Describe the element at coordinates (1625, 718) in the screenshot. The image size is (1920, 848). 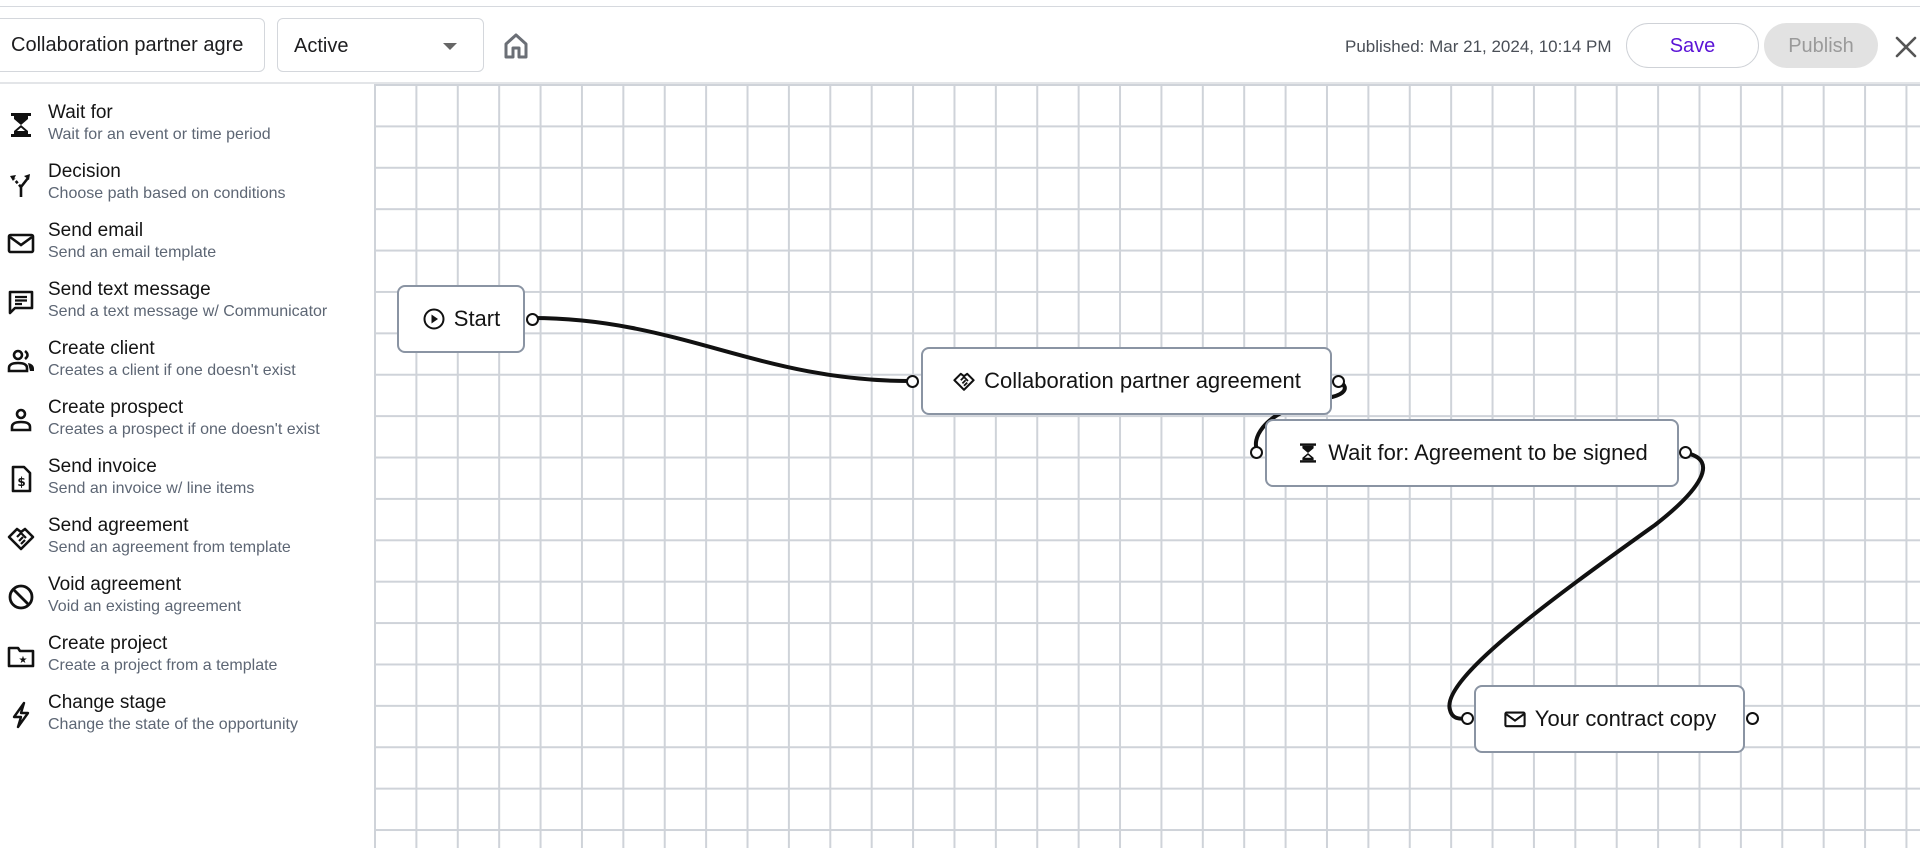
I see `node-label: Your contract copy` at that location.